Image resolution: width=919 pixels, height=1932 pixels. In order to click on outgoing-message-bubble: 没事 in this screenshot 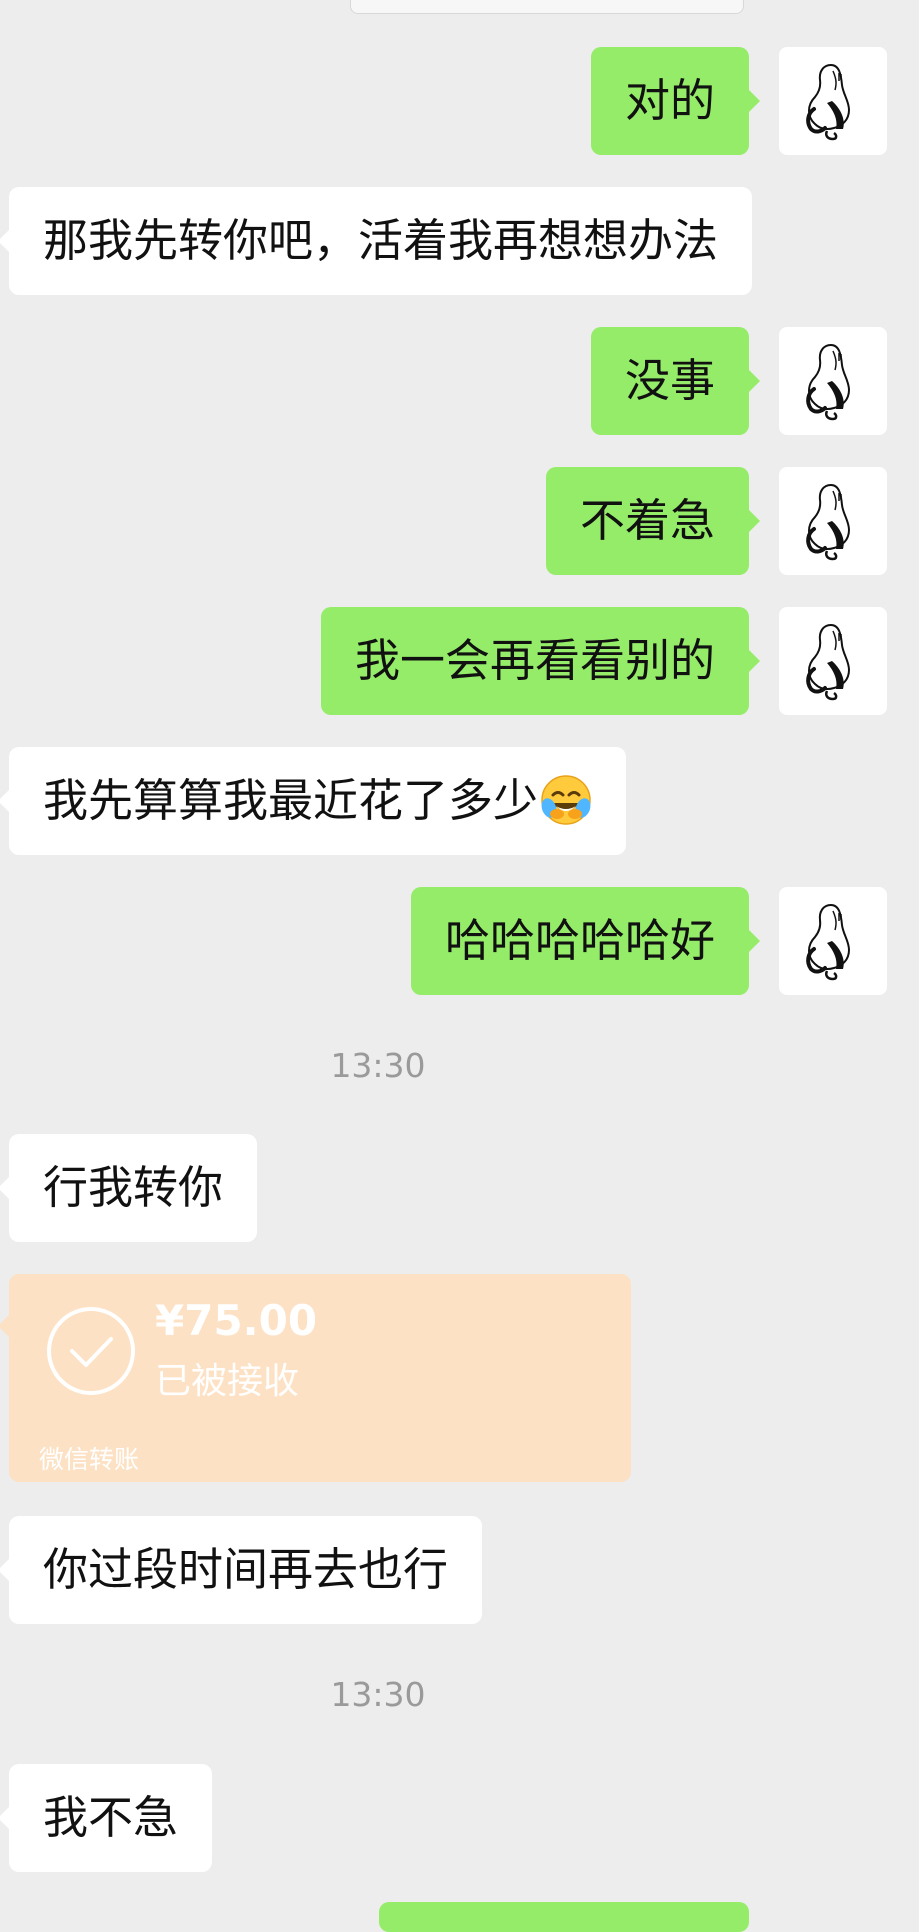, I will do `click(675, 381)`.